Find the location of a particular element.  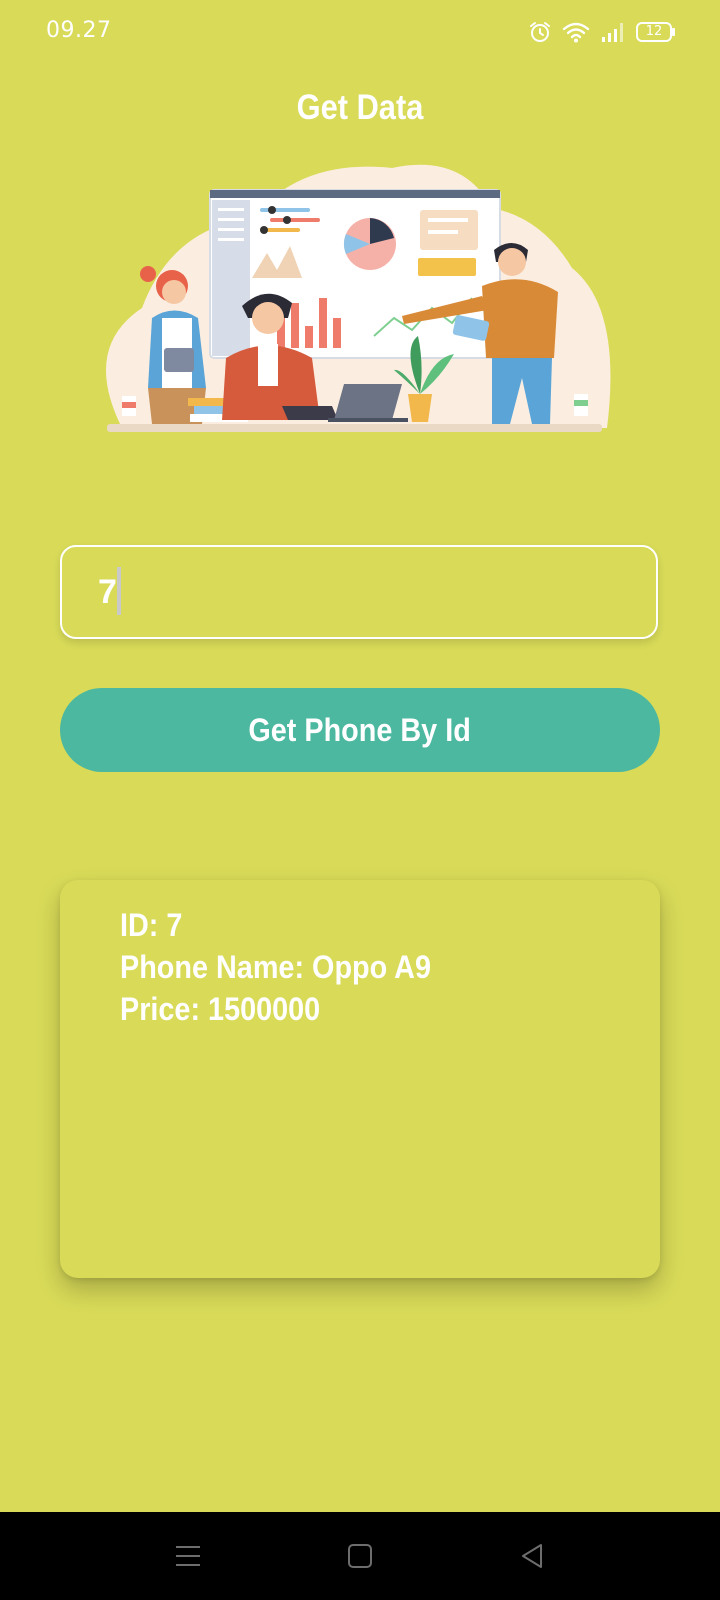

get-phone-by-id-button-label: Get Phone By Id is located at coordinates (360, 729).